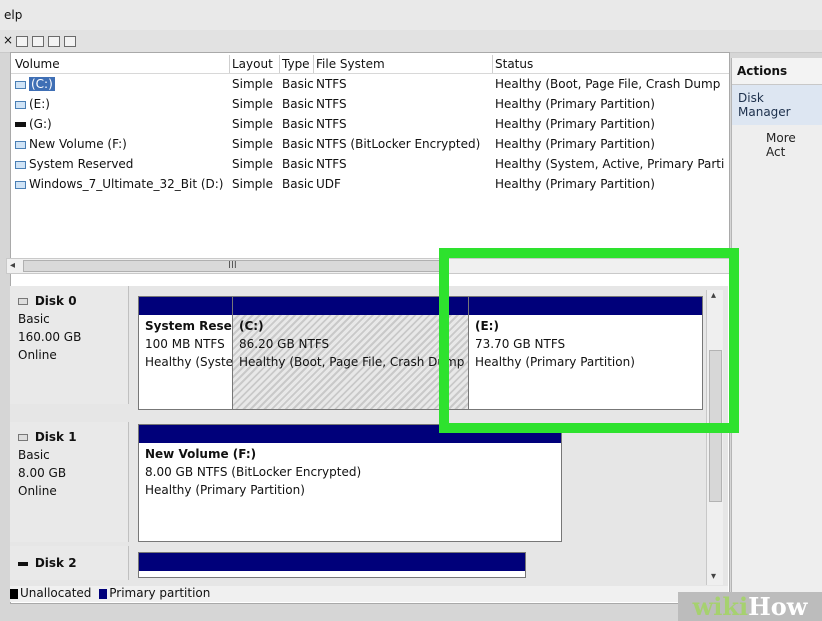 Image resolution: width=822 pixels, height=621 pixels. What do you see at coordinates (352, 362) in the screenshot?
I see `partition-status: Healthy (Boot, Page File, Crash Dump` at bounding box center [352, 362].